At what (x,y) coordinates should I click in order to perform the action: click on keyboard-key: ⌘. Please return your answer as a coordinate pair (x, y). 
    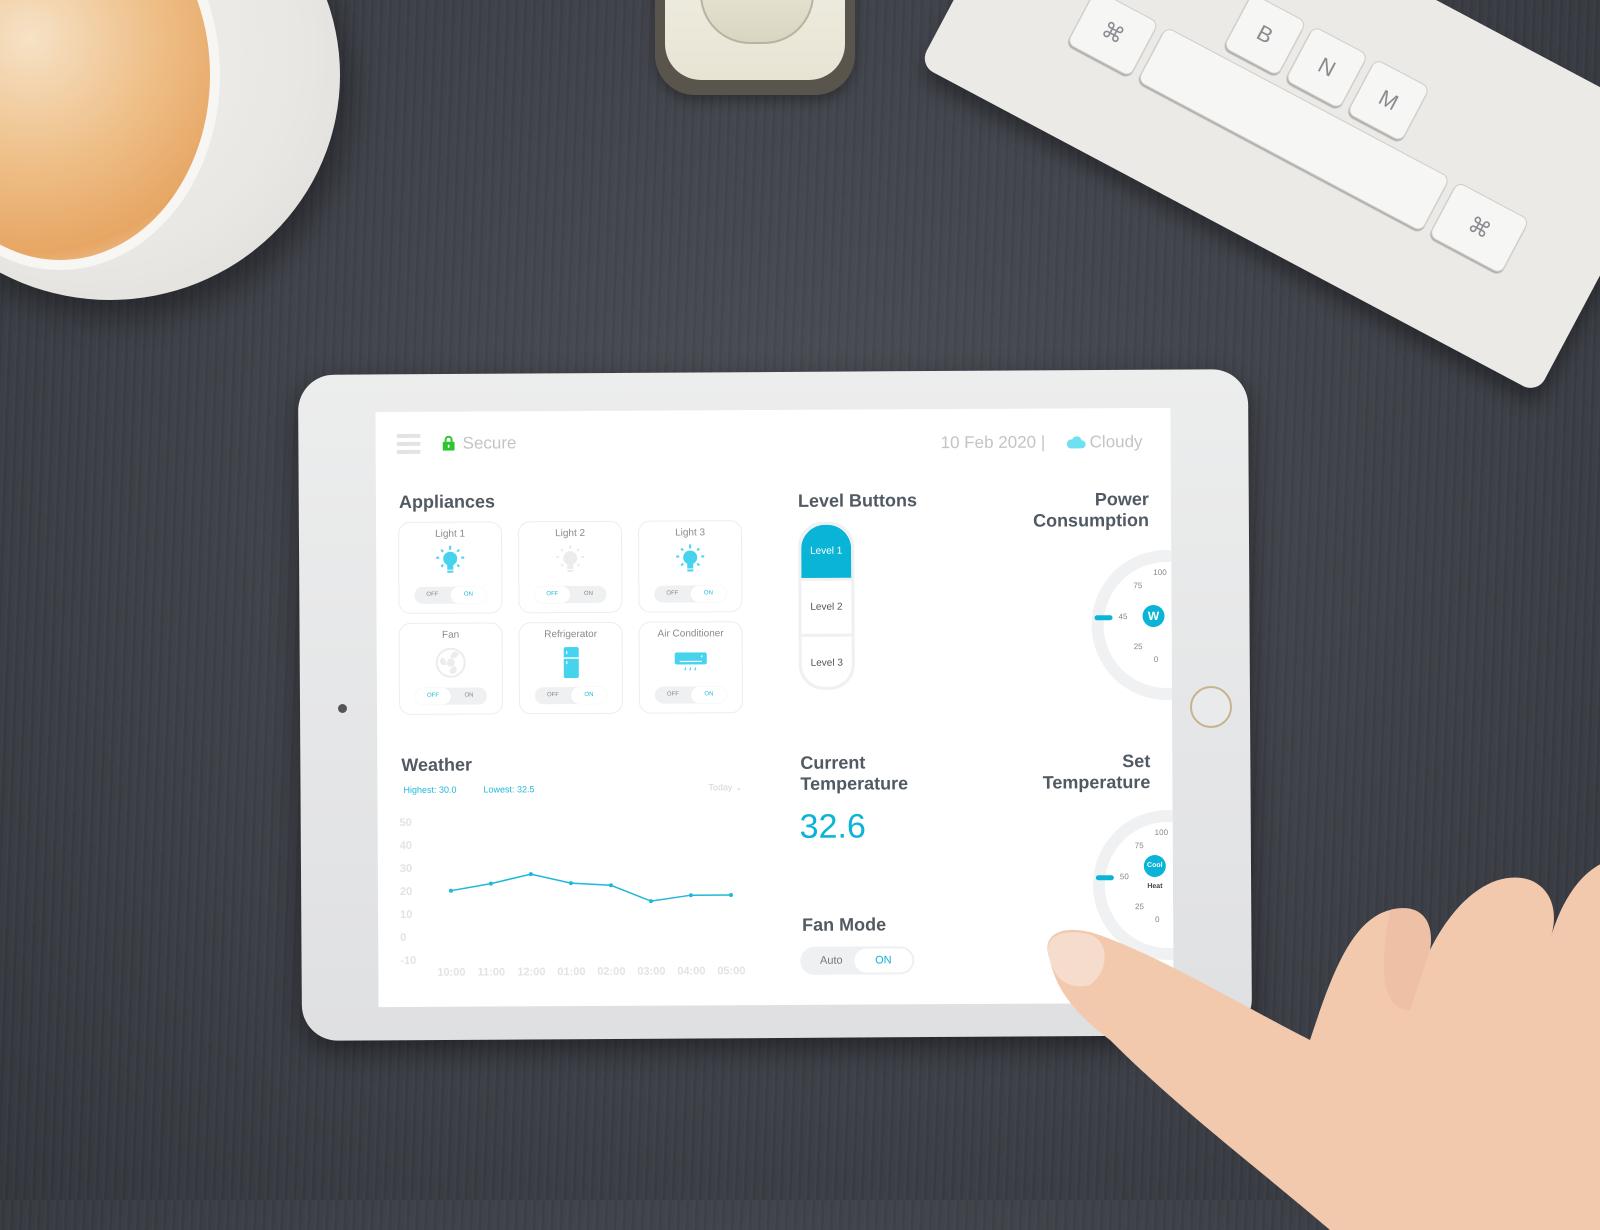
    Looking at the image, I should click on (1479, 227).